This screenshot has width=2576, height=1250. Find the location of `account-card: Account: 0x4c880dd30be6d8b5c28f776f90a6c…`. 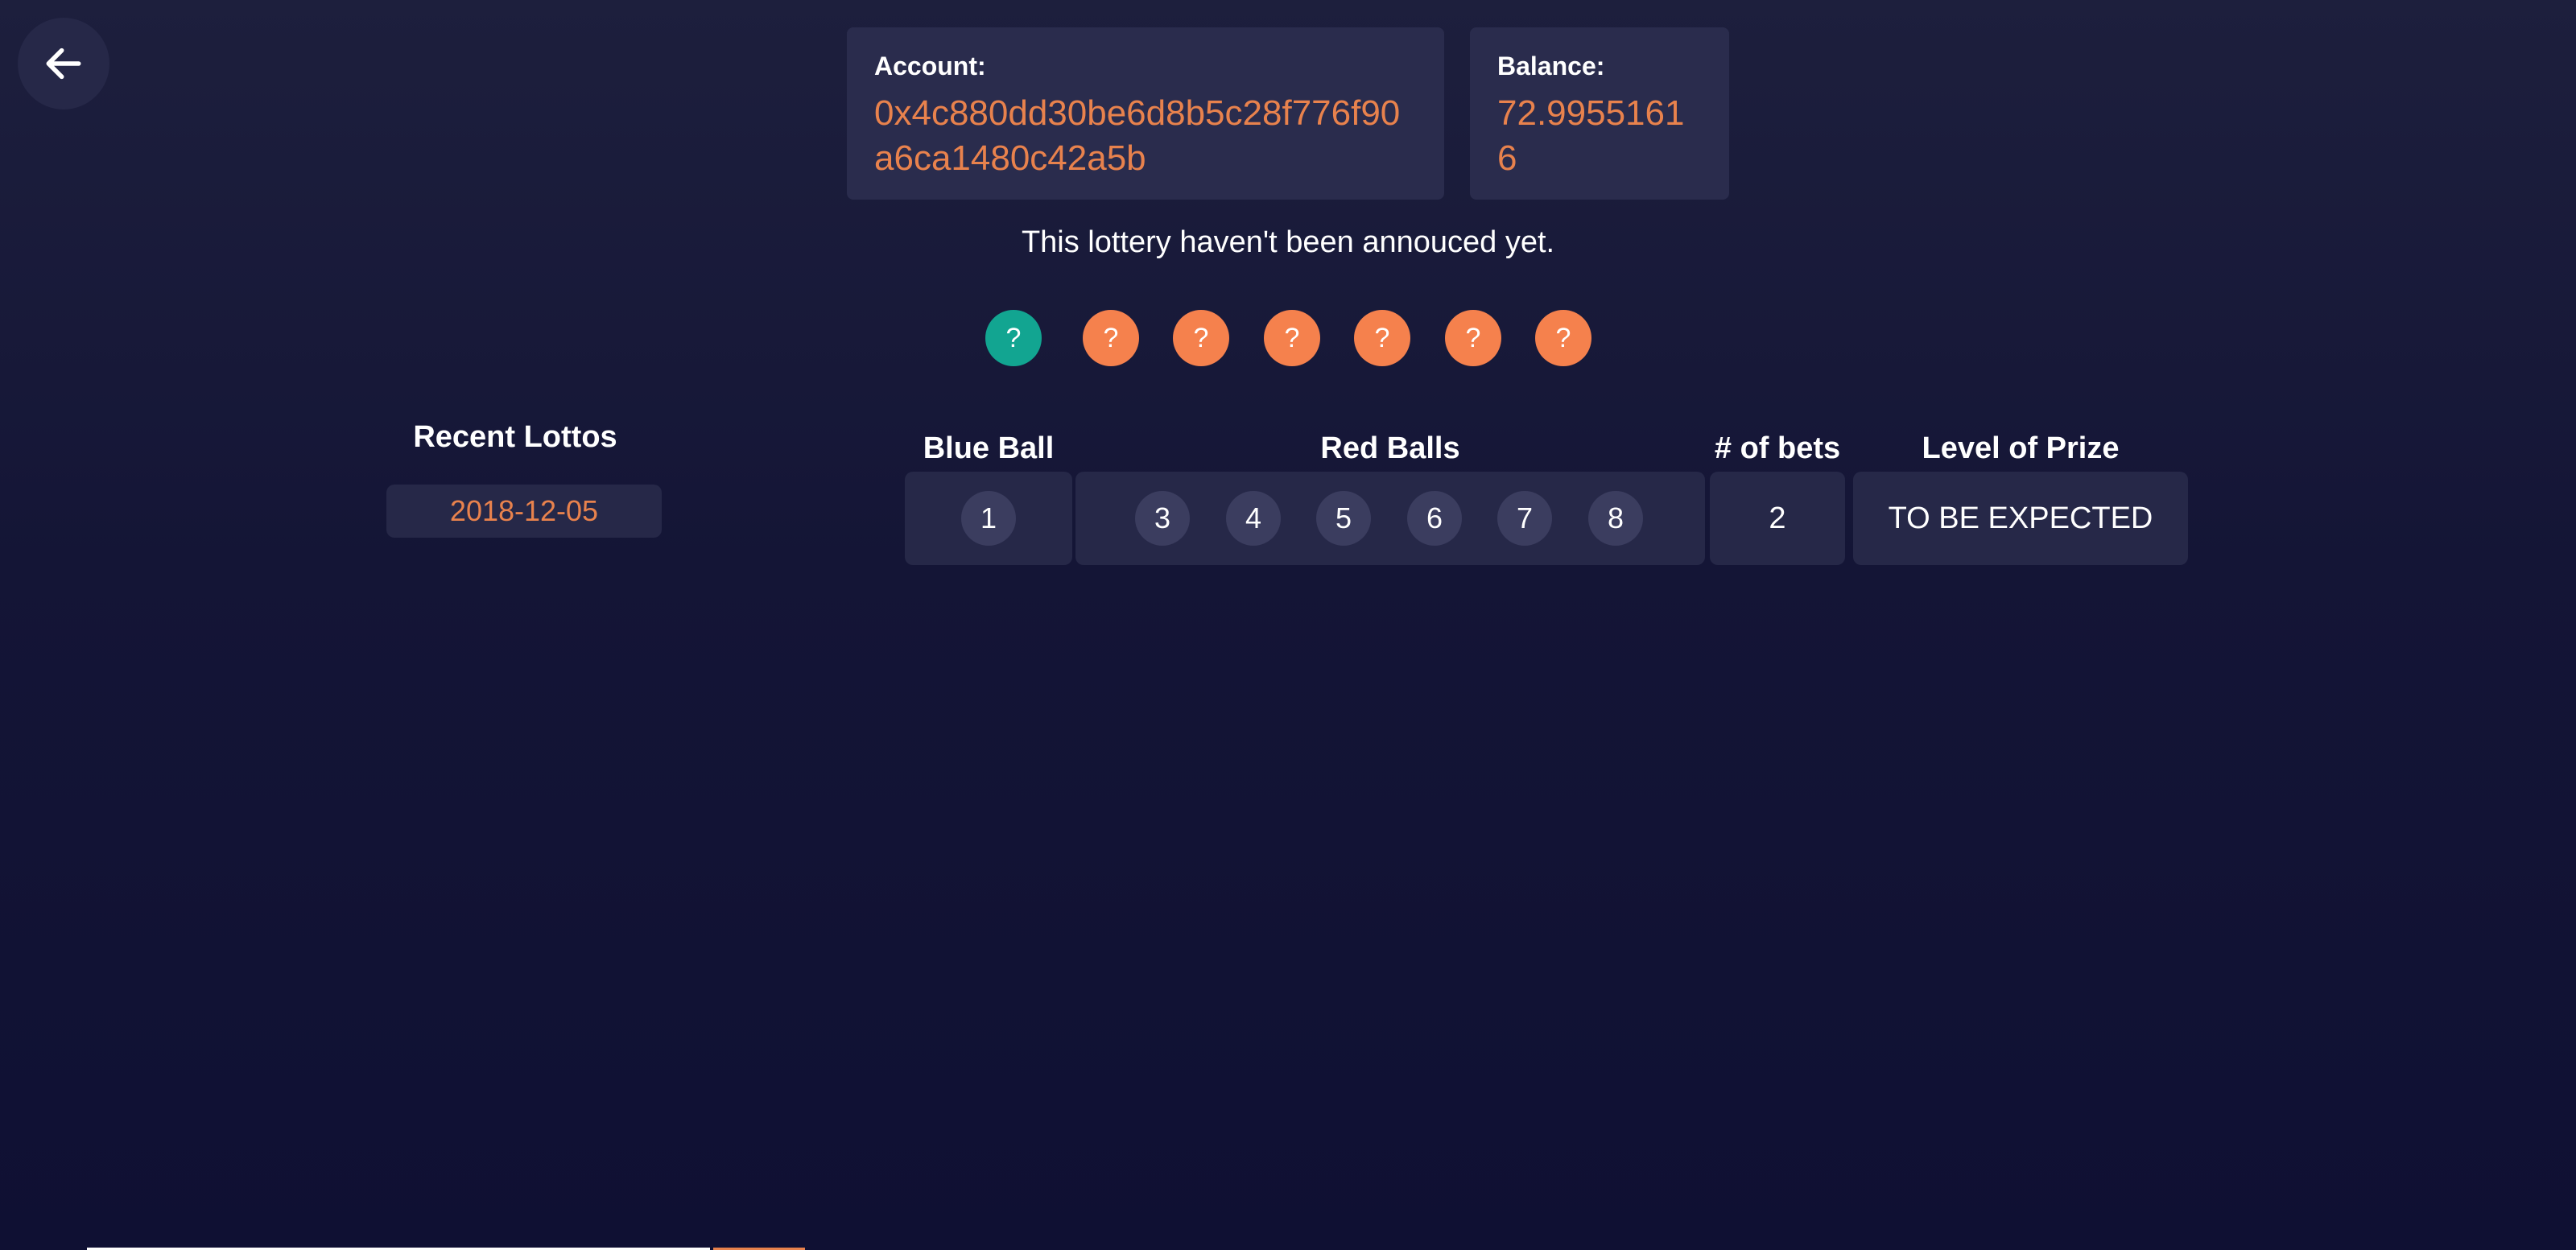

account-card: Account: 0x4c880dd30be6d8b5c28f776f90a6c… is located at coordinates (1145, 113).